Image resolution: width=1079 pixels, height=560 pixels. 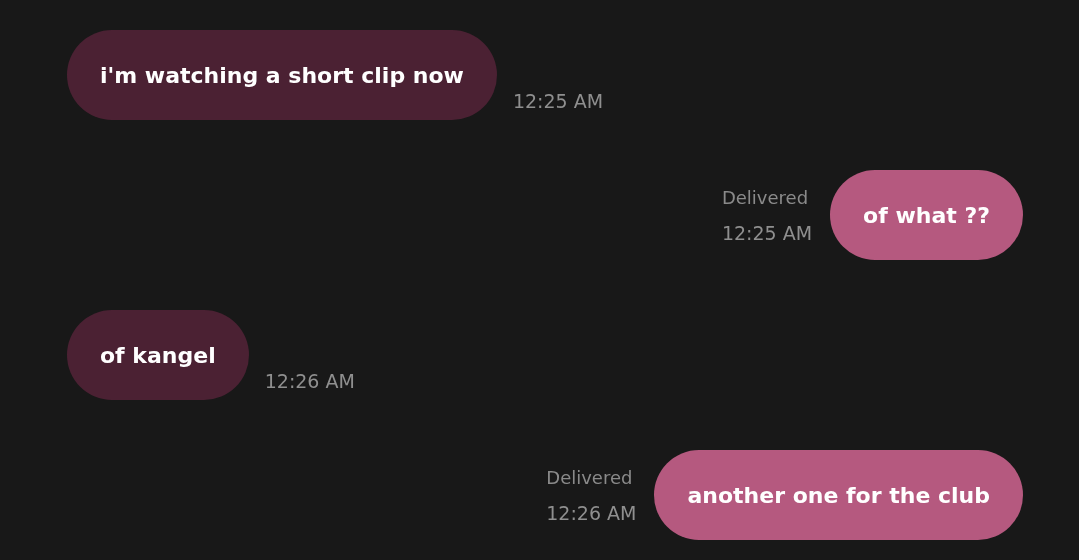 What do you see at coordinates (926, 215) in the screenshot?
I see `message-bubble: of what ??` at bounding box center [926, 215].